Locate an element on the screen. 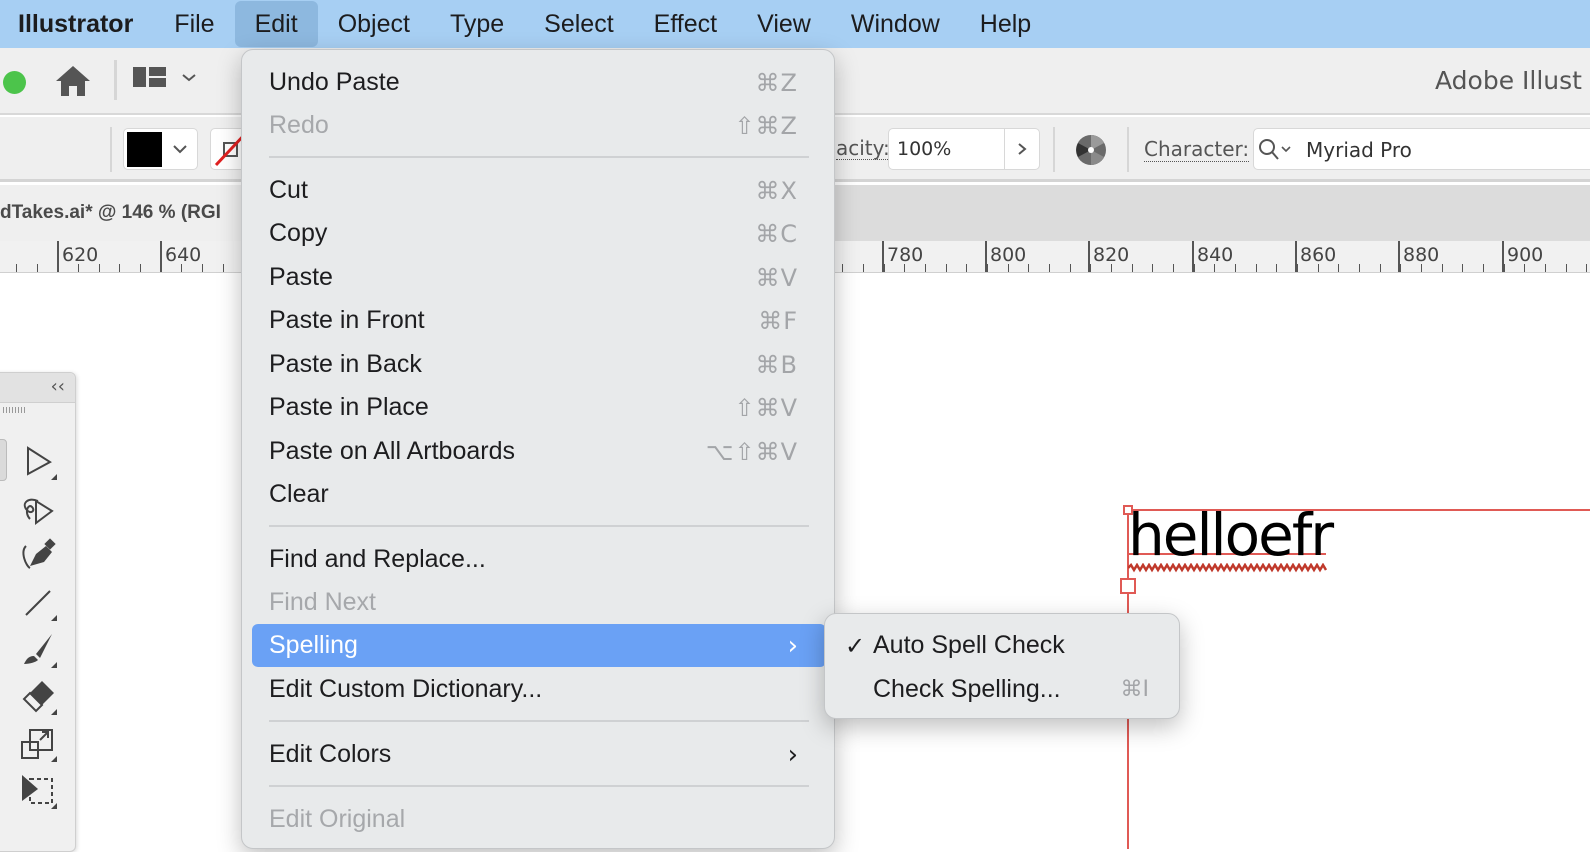  menu-item-copy: Copy ⌘C is located at coordinates (539, 233).